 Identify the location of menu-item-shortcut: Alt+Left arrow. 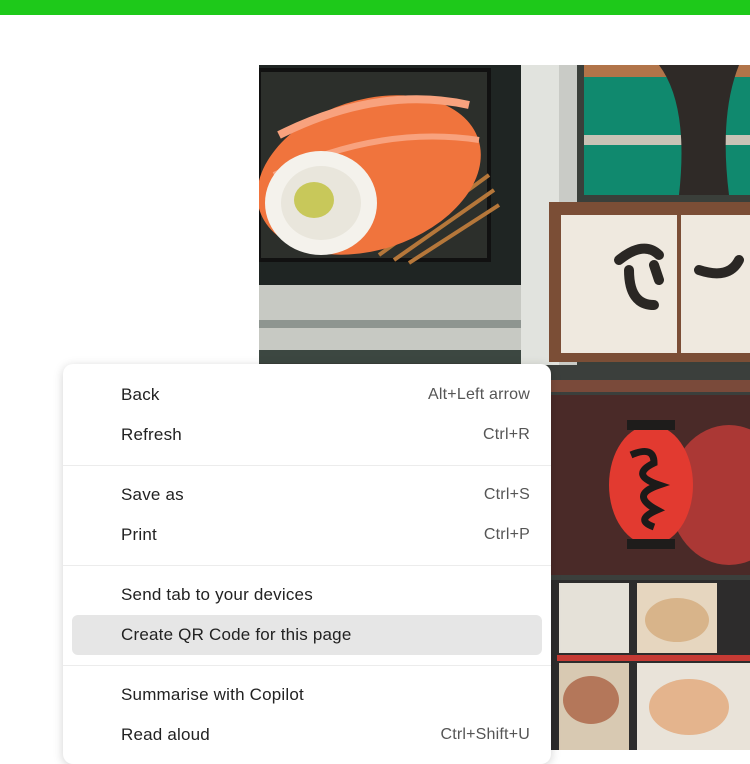
(479, 394).